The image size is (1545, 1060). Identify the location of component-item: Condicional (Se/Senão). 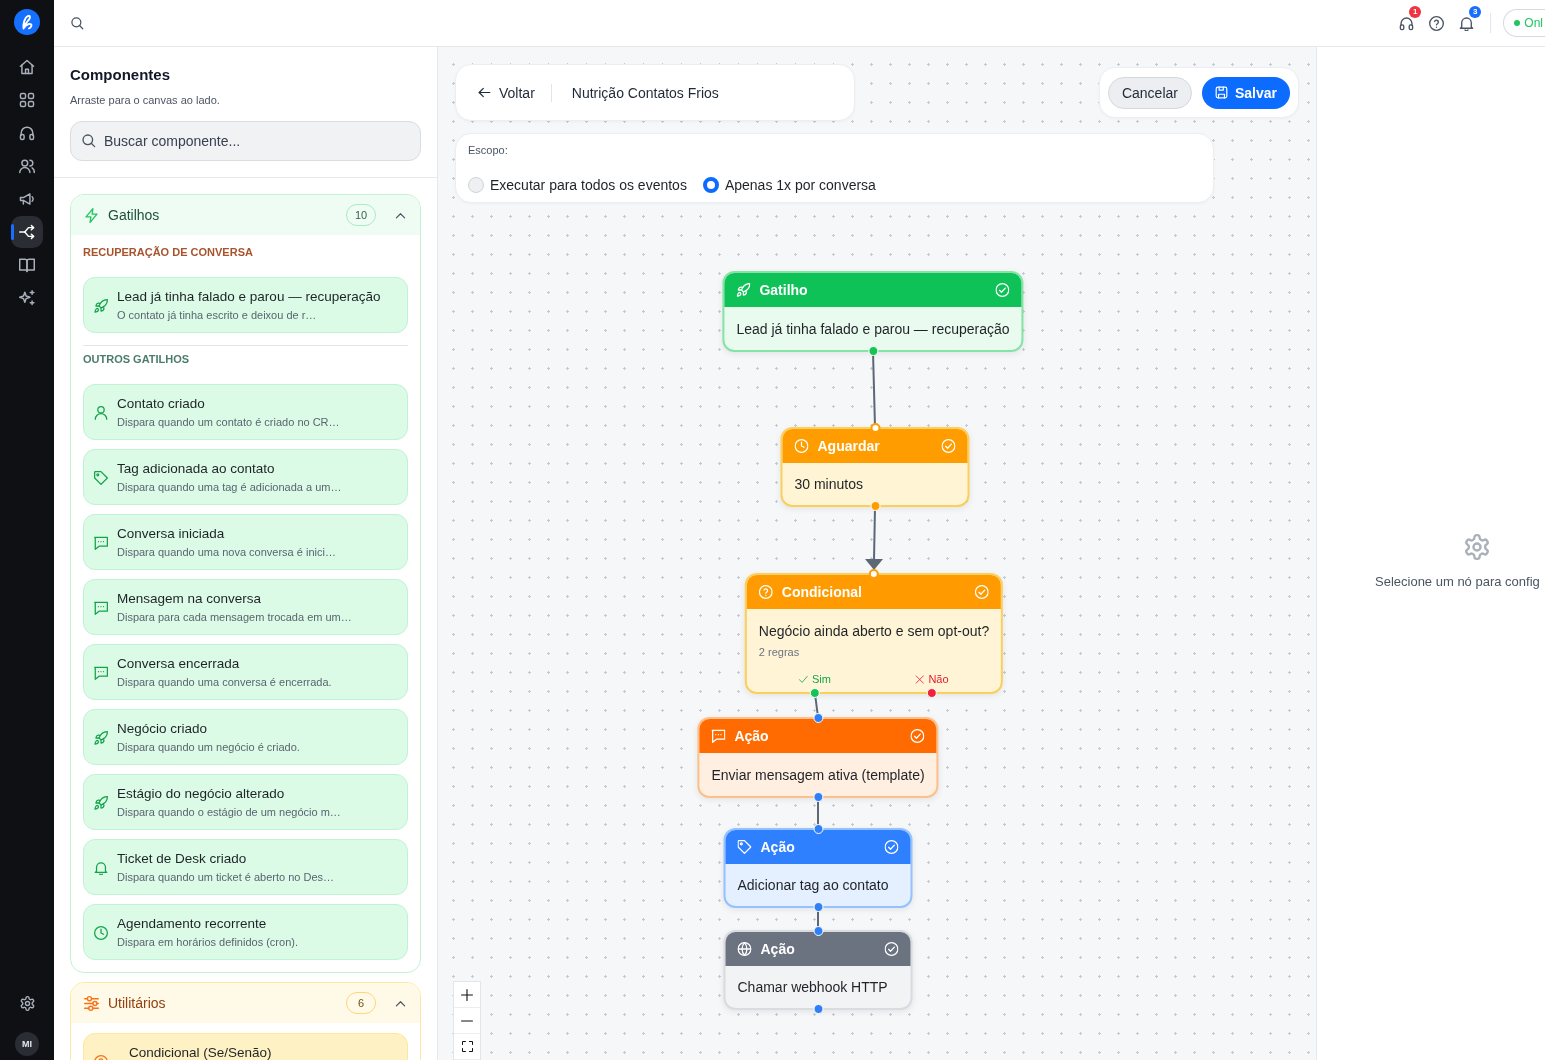
(245, 1046).